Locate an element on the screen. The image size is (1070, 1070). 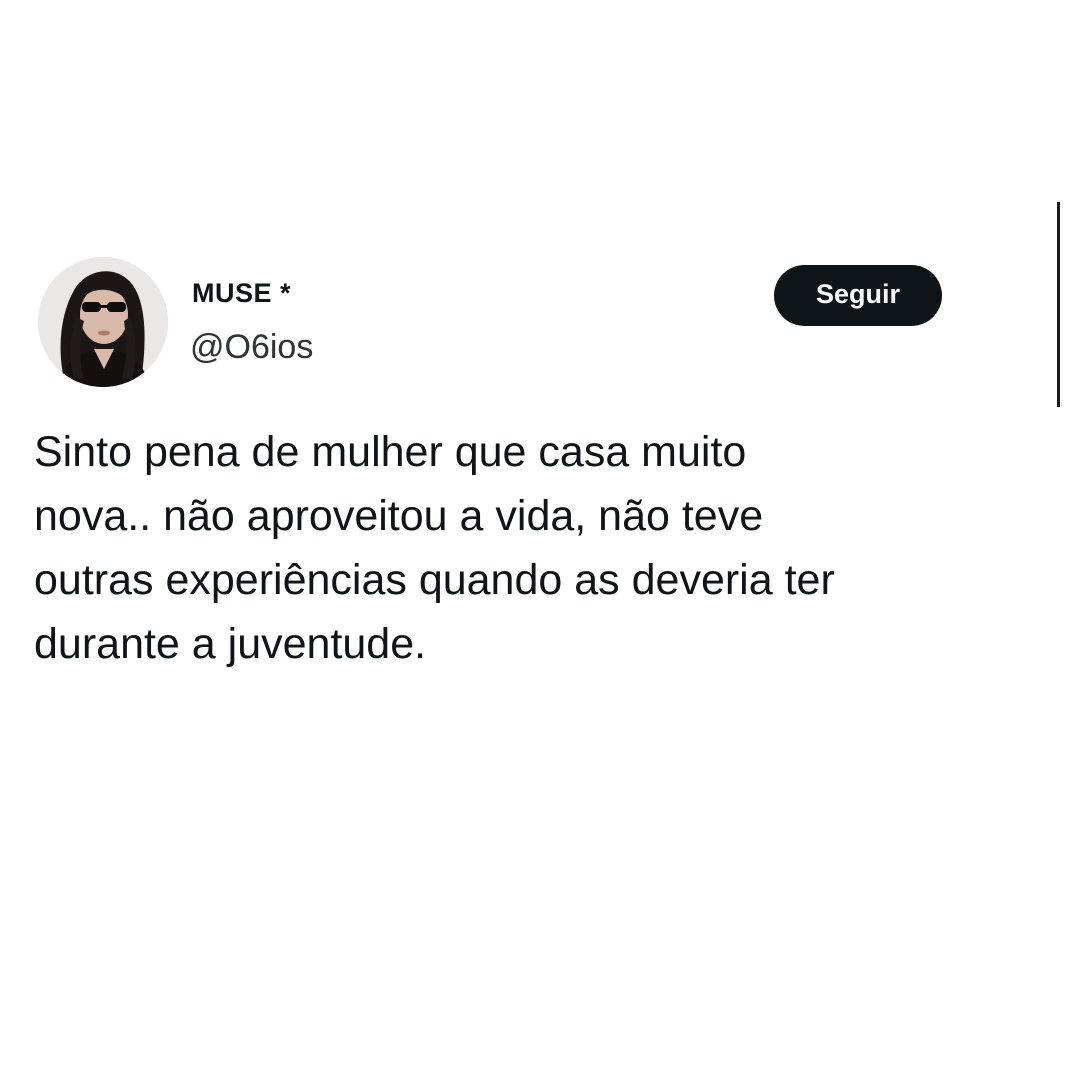
user-handle: @O6ios is located at coordinates (251, 347).